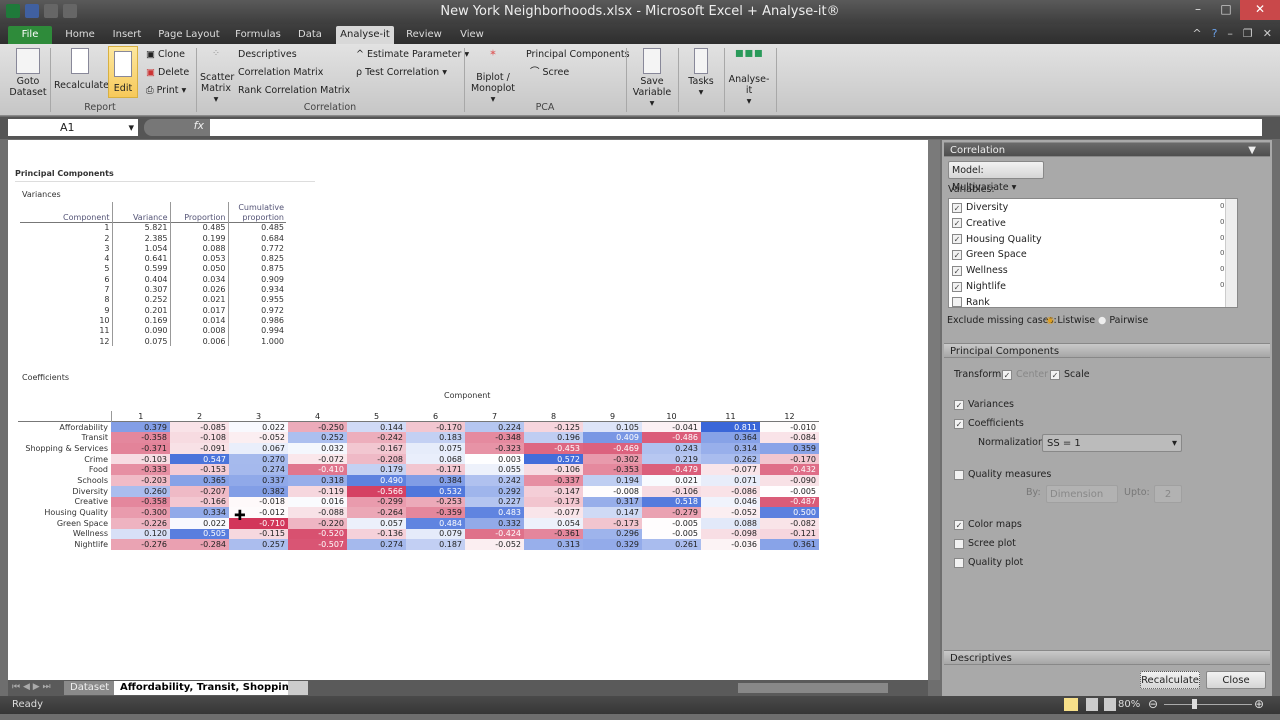 The height and width of the screenshot is (720, 1280). Describe the element at coordinates (701, 73) in the screenshot. I see `tasks-button: Tasks ▾` at that location.